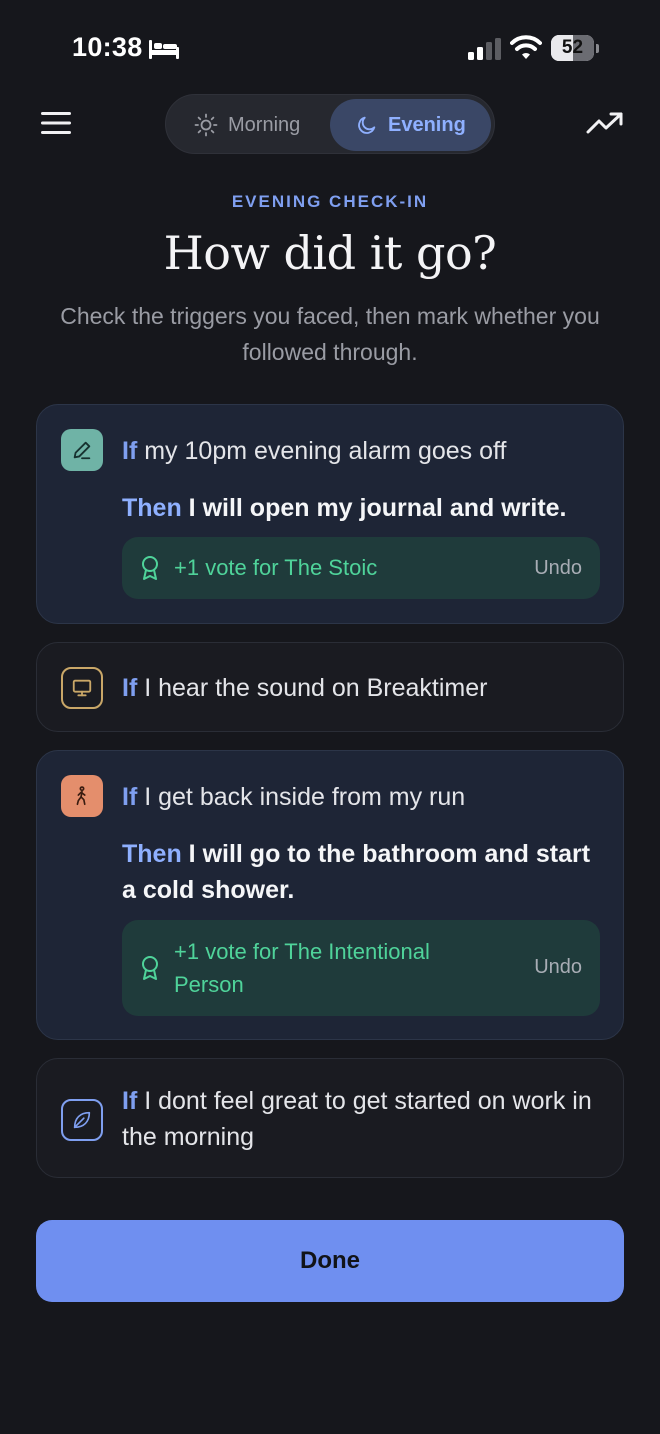  Describe the element at coordinates (558, 568) in the screenshot. I see `card-1-undo-button: Undo` at that location.